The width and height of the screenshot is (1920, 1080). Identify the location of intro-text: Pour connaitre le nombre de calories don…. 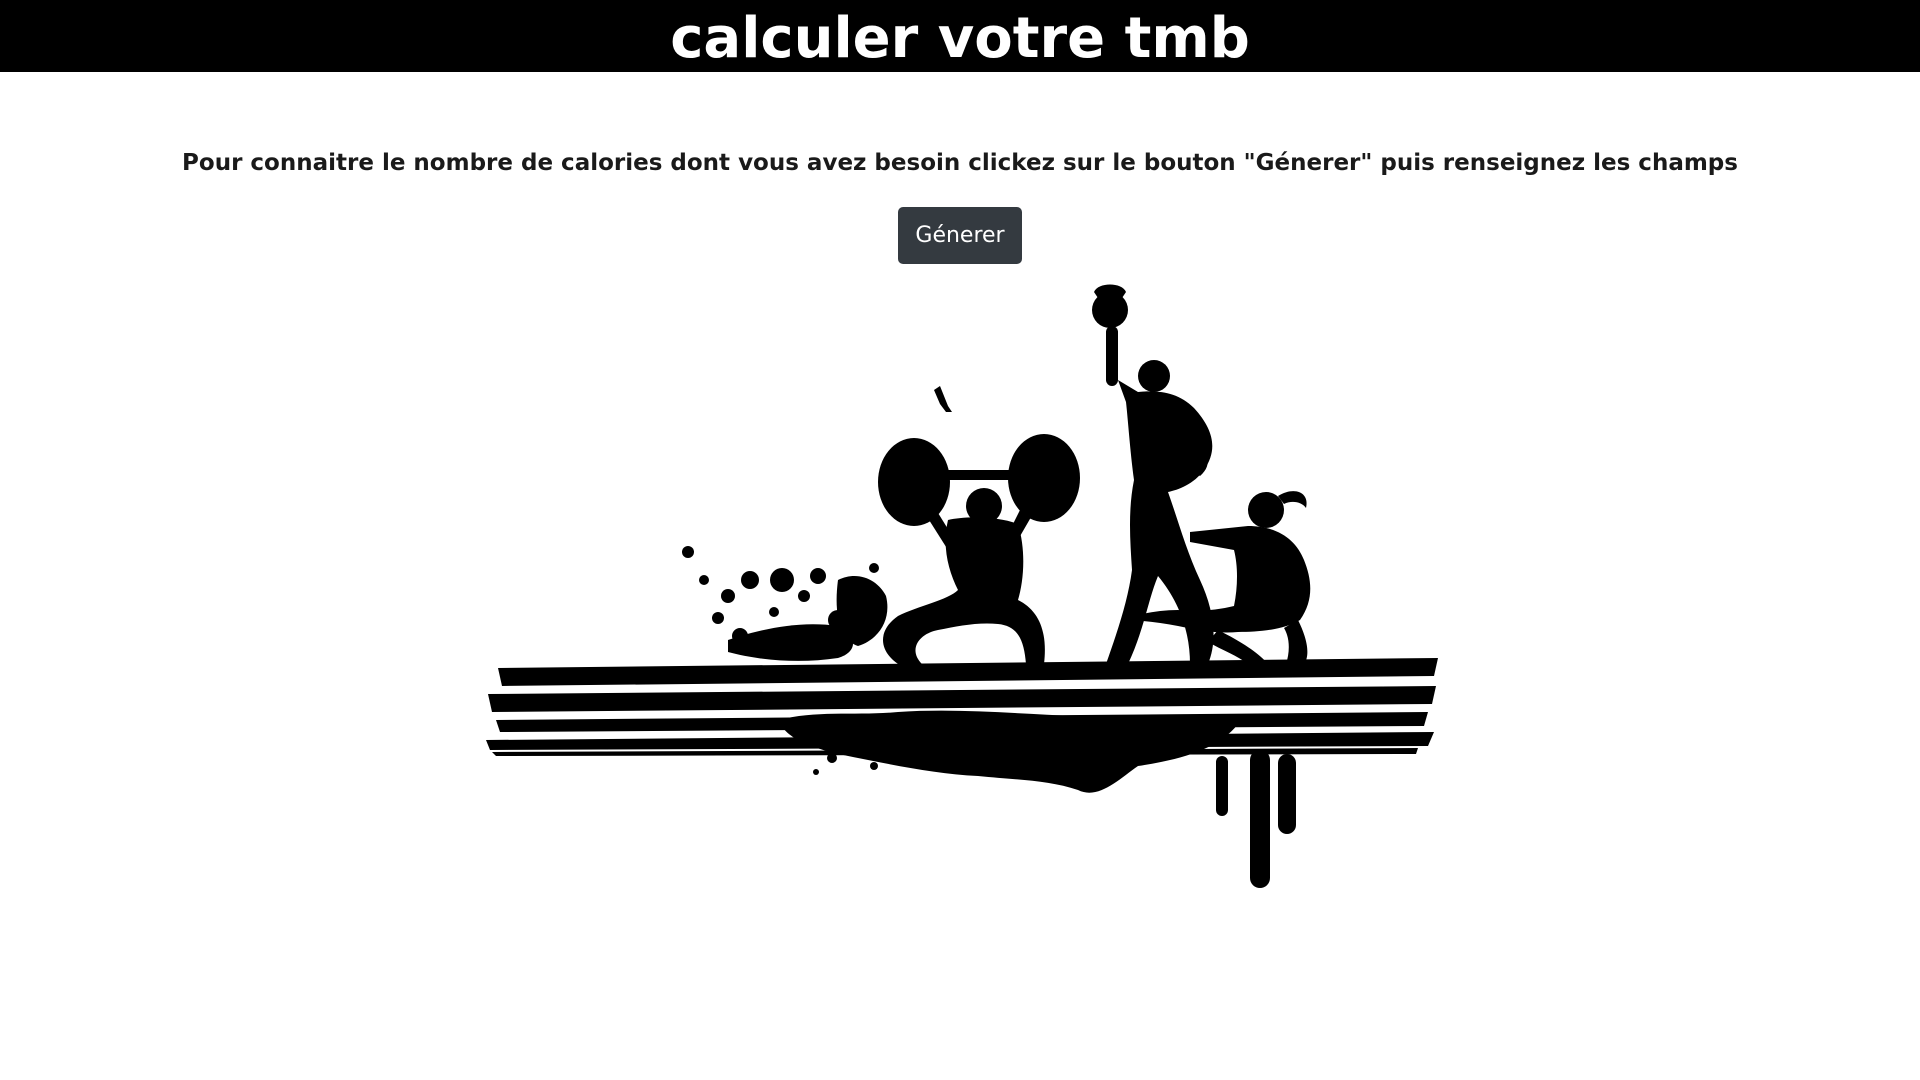
(960, 163).